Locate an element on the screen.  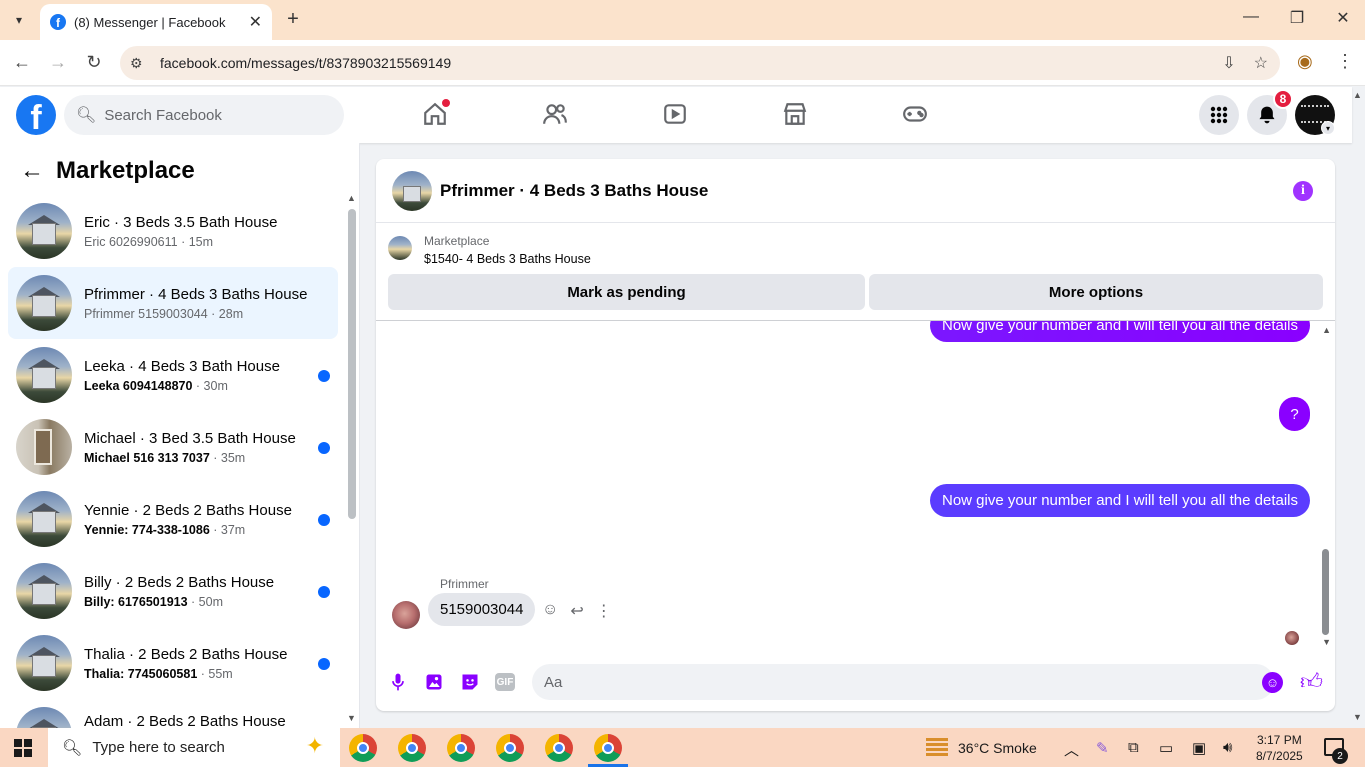
facebook-logo-icon: f is located at coordinates (36, 115).